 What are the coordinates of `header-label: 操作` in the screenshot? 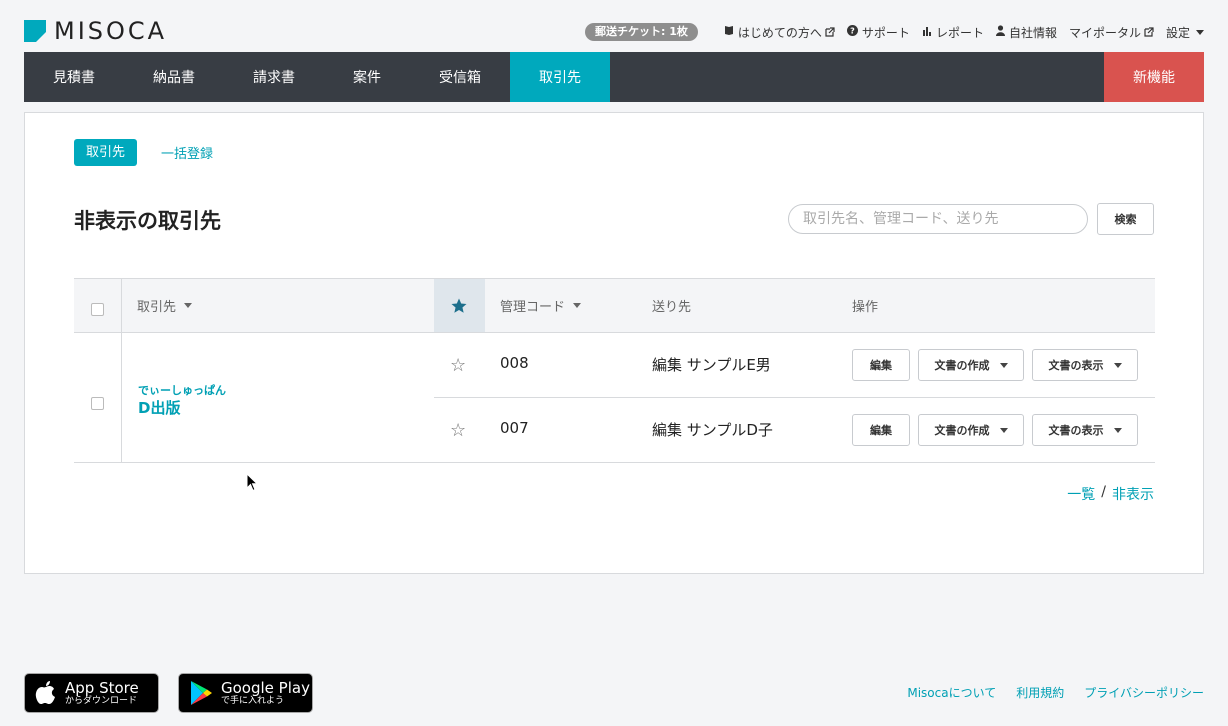 It's located at (865, 307).